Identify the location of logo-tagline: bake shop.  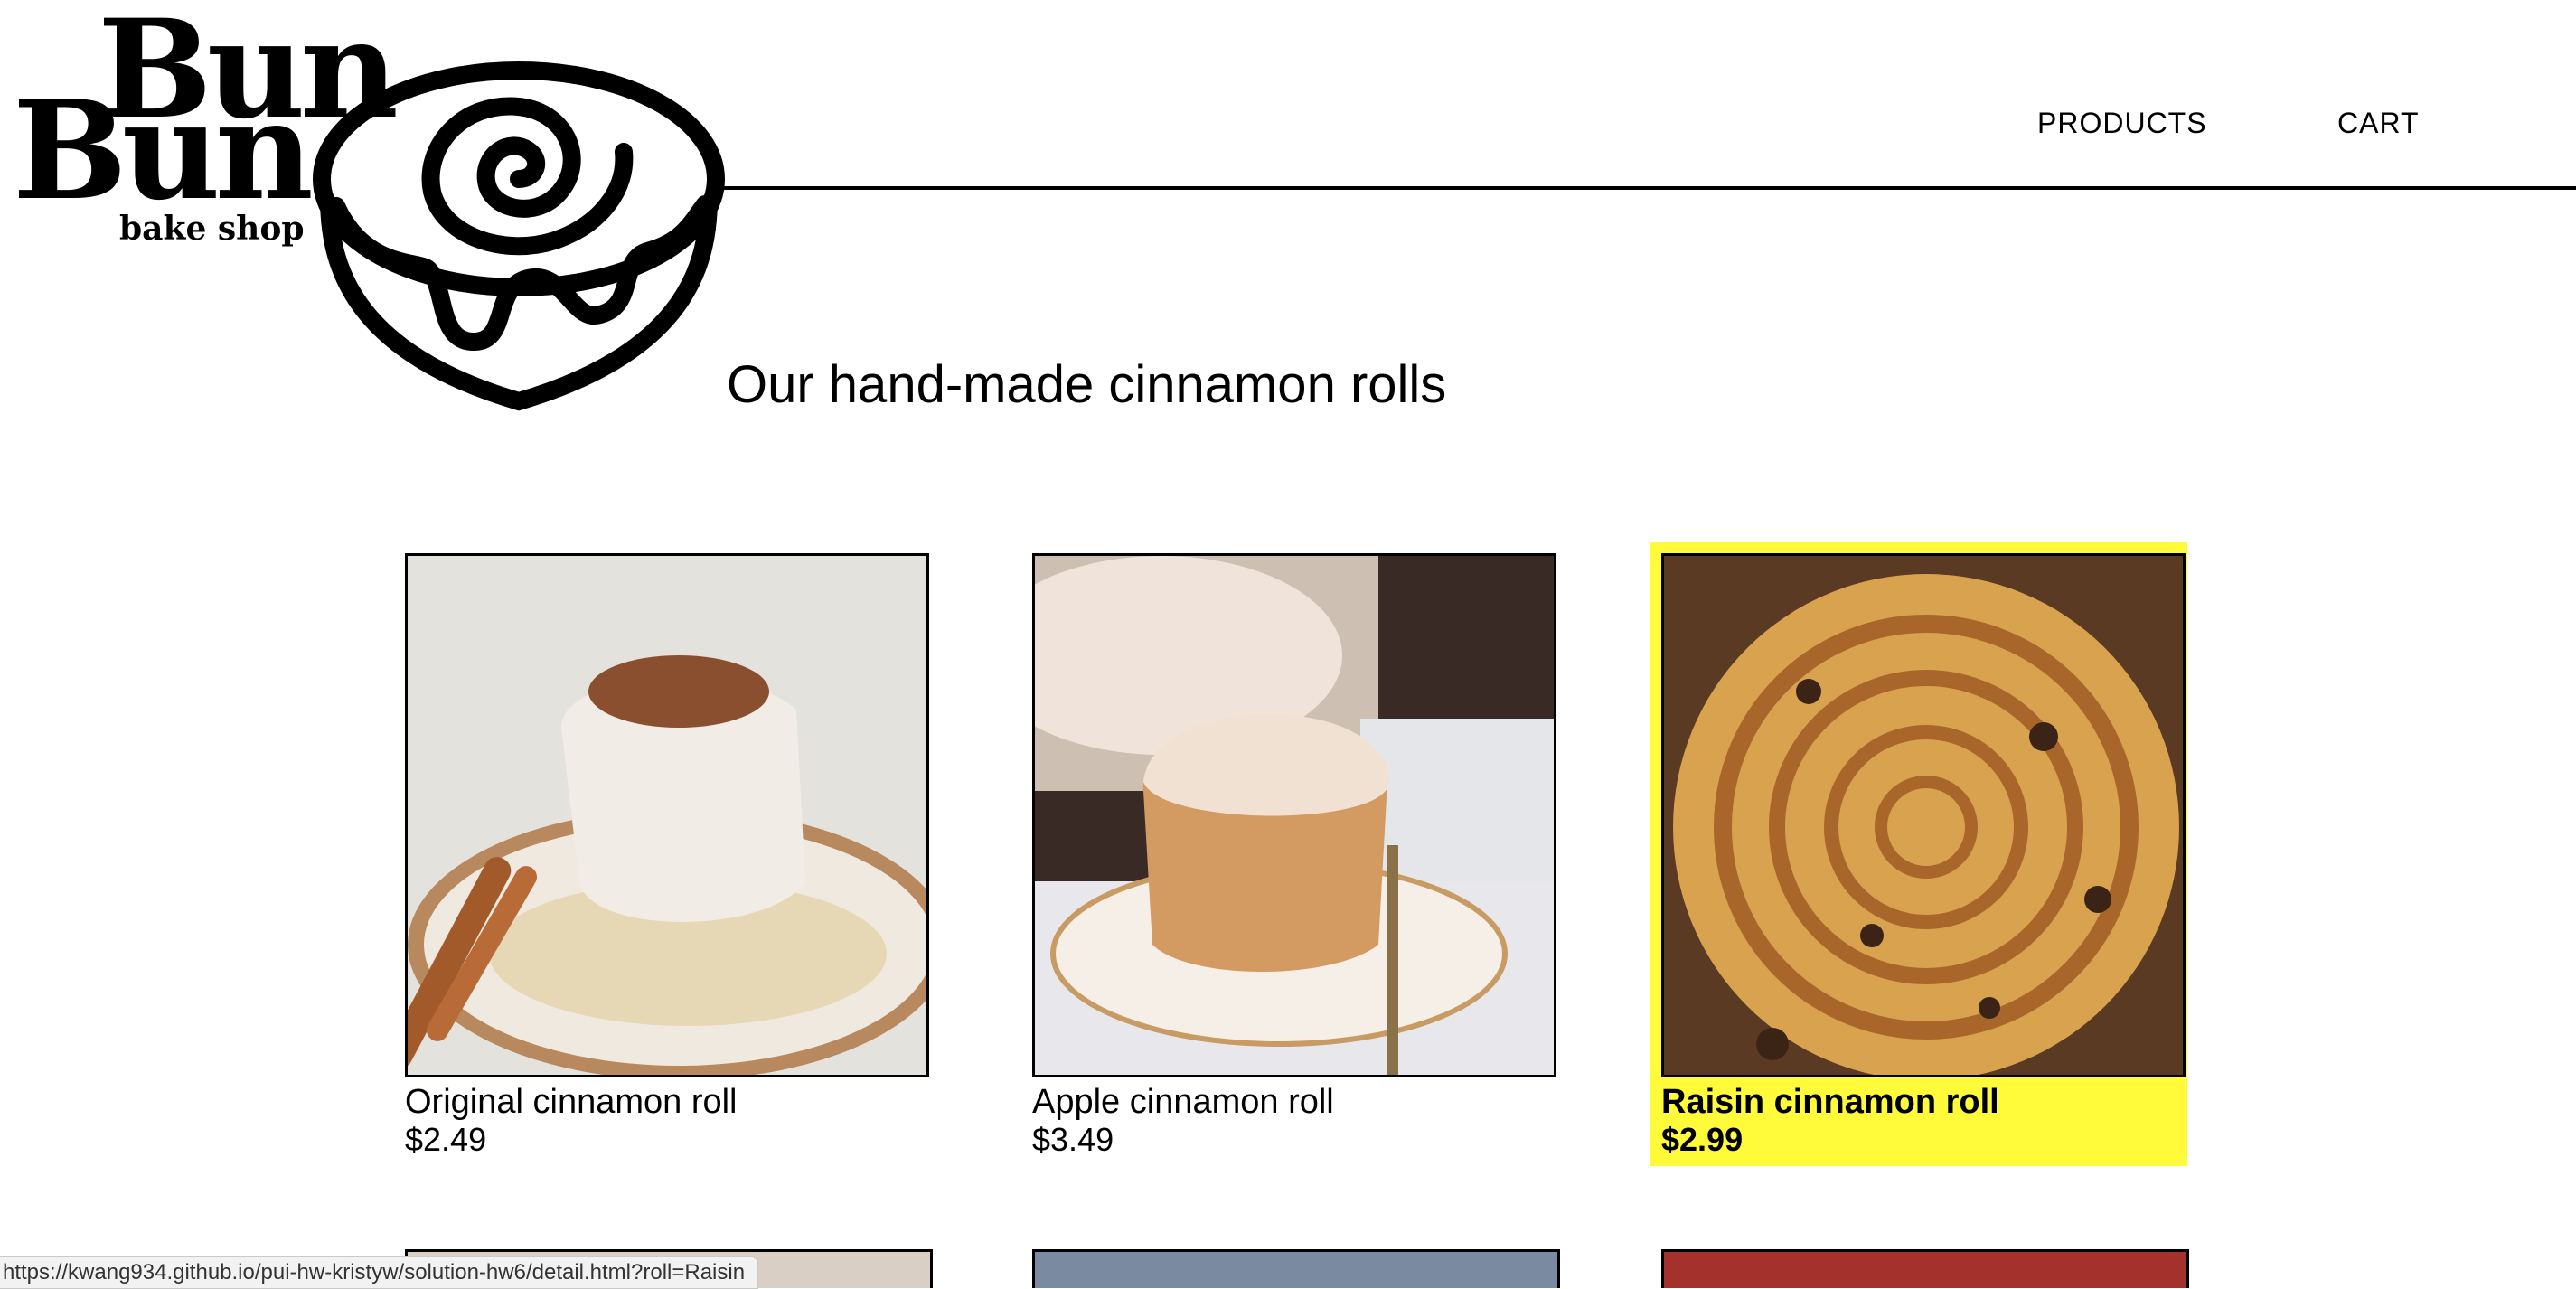
(212, 229).